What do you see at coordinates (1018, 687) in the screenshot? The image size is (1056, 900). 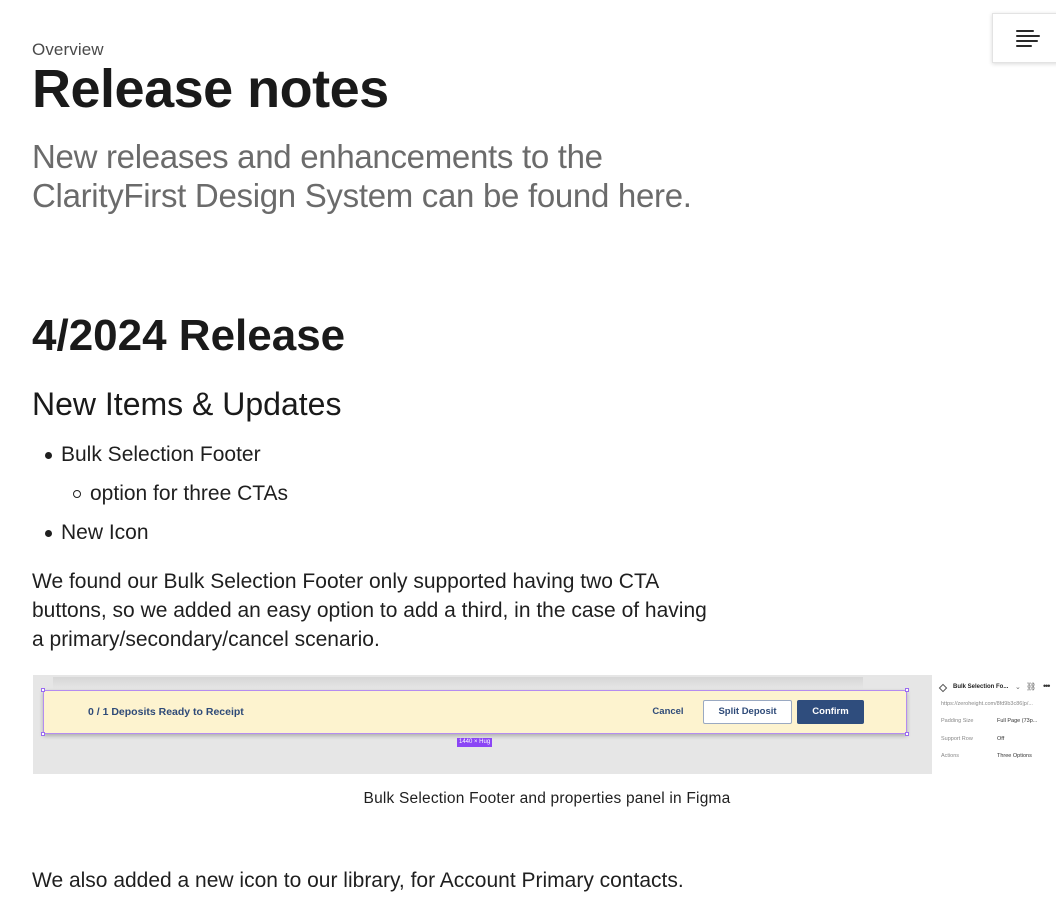 I see `chevron-down-icon: ⌄` at bounding box center [1018, 687].